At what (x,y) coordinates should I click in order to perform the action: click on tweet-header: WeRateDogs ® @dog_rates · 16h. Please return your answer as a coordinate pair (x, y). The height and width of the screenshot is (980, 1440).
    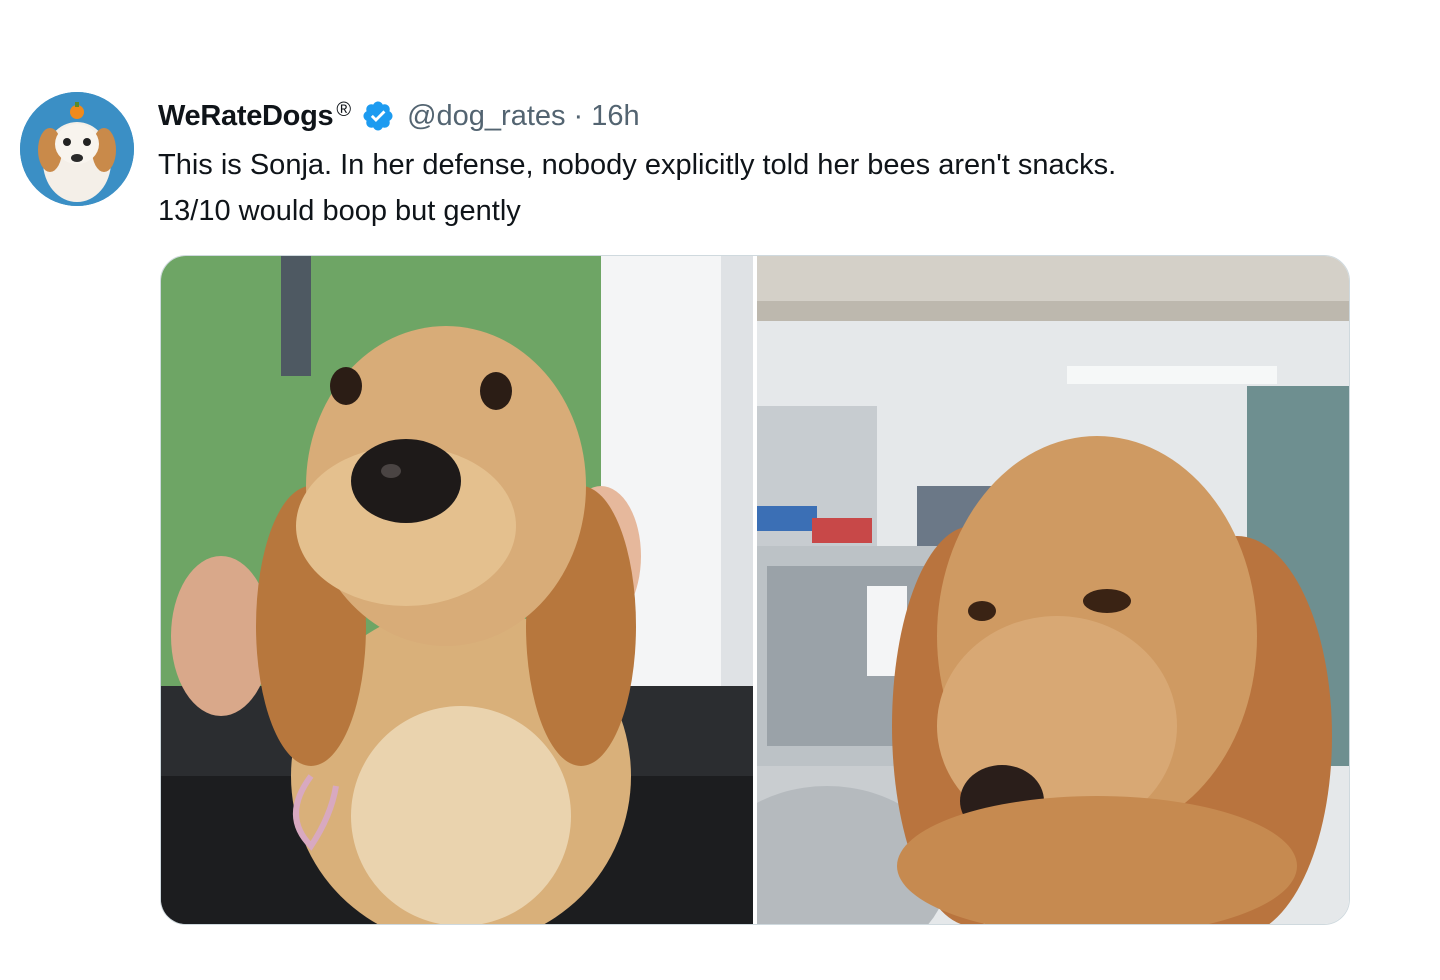
    Looking at the image, I should click on (399, 116).